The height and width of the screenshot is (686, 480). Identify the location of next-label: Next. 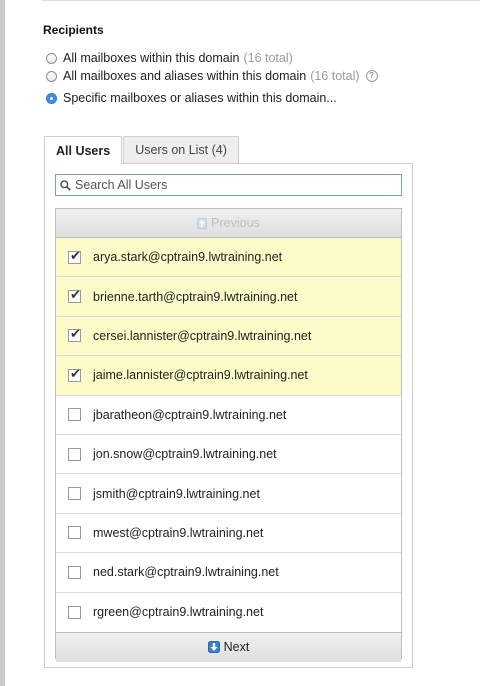
(236, 647).